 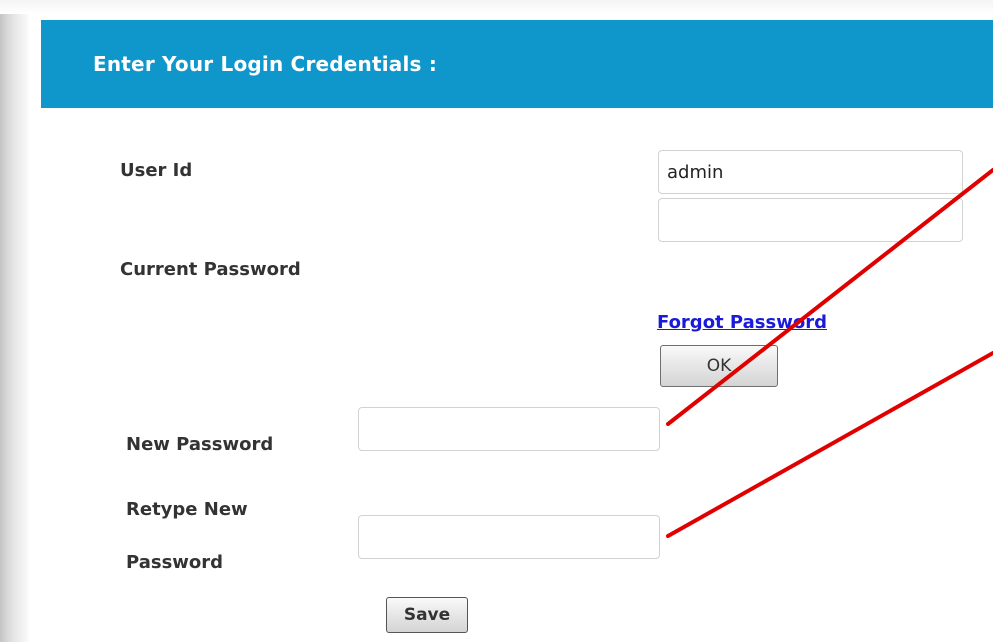 What do you see at coordinates (742, 322) in the screenshot?
I see `forgot-password-link: Forgot Password` at bounding box center [742, 322].